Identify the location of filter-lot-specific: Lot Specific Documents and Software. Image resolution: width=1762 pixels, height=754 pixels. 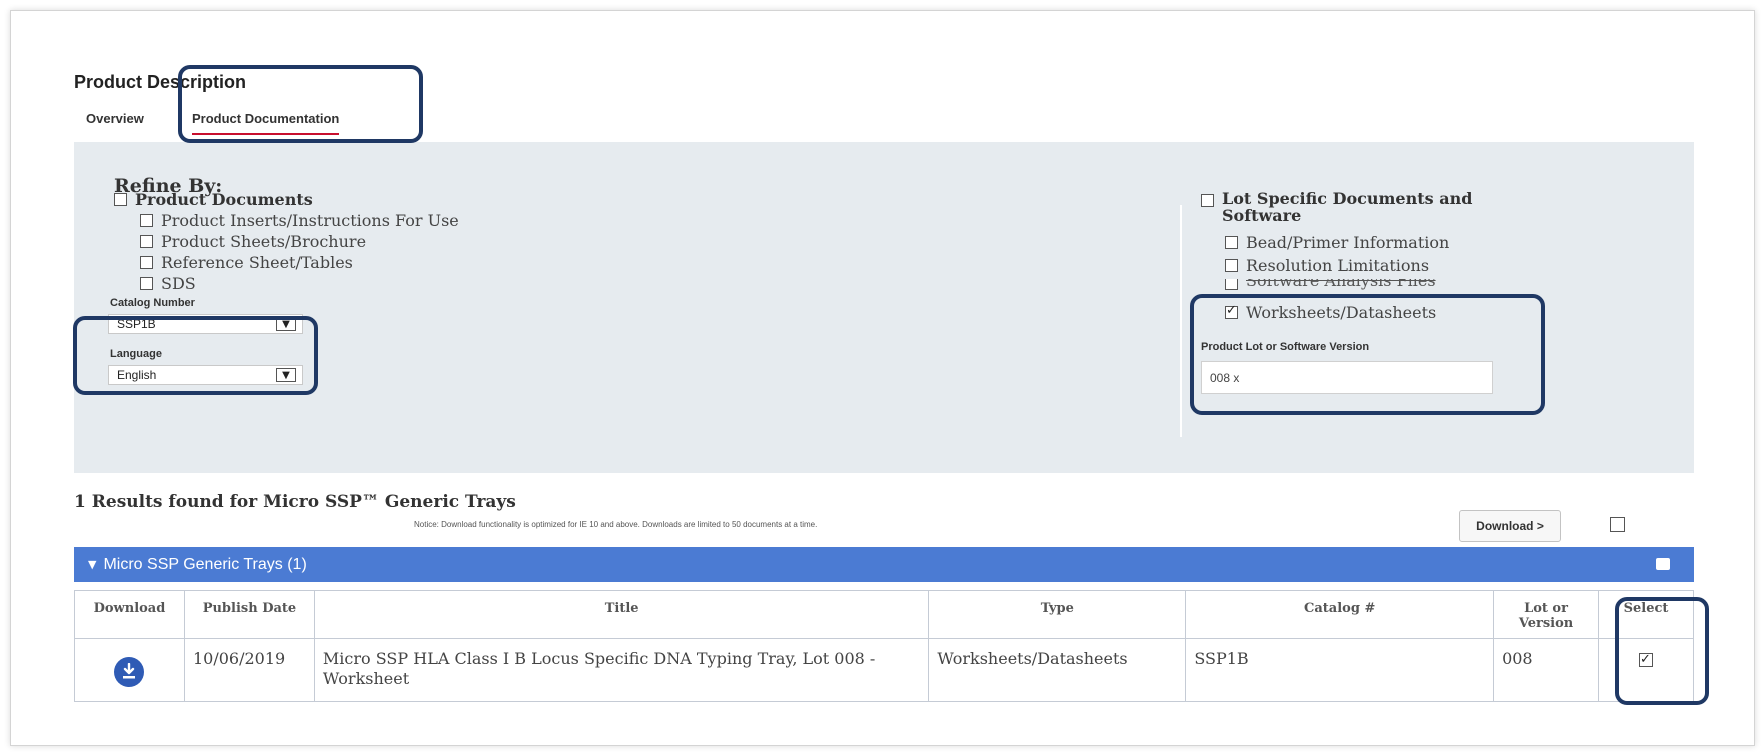
(1361, 207).